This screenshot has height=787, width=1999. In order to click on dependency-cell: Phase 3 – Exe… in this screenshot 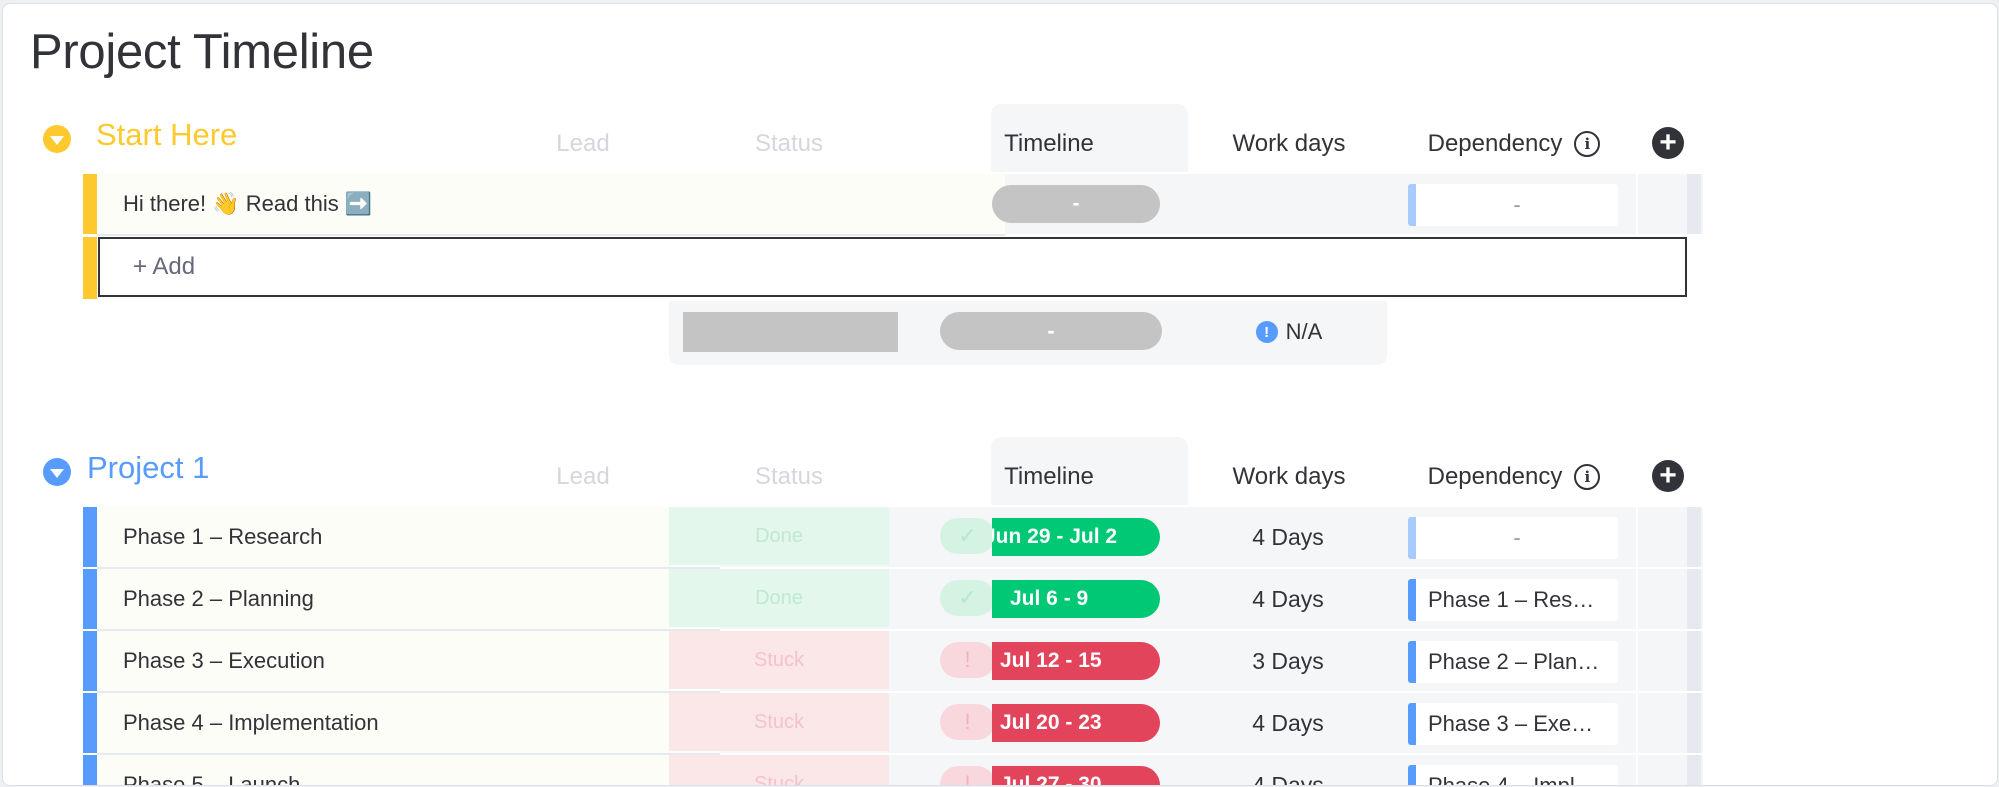, I will do `click(1513, 724)`.